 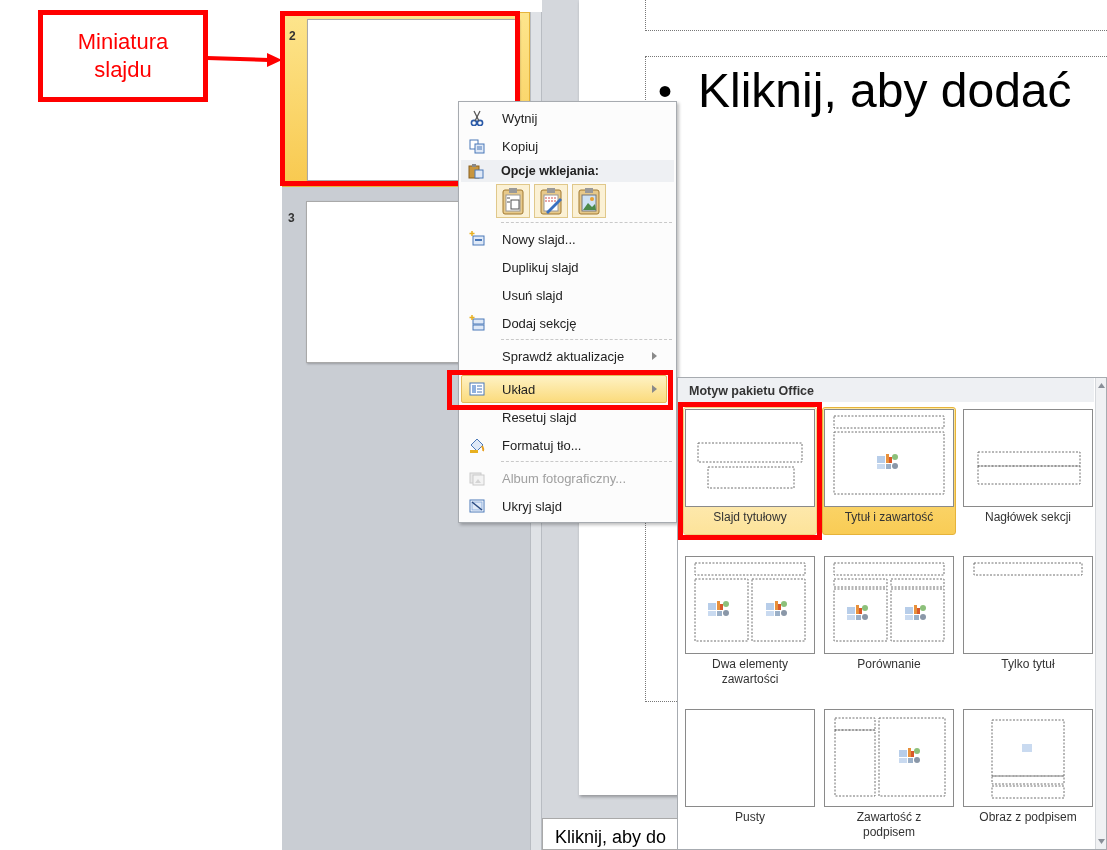 What do you see at coordinates (886, 390) in the screenshot?
I see `gallery-header: Motyw pakietu Office` at bounding box center [886, 390].